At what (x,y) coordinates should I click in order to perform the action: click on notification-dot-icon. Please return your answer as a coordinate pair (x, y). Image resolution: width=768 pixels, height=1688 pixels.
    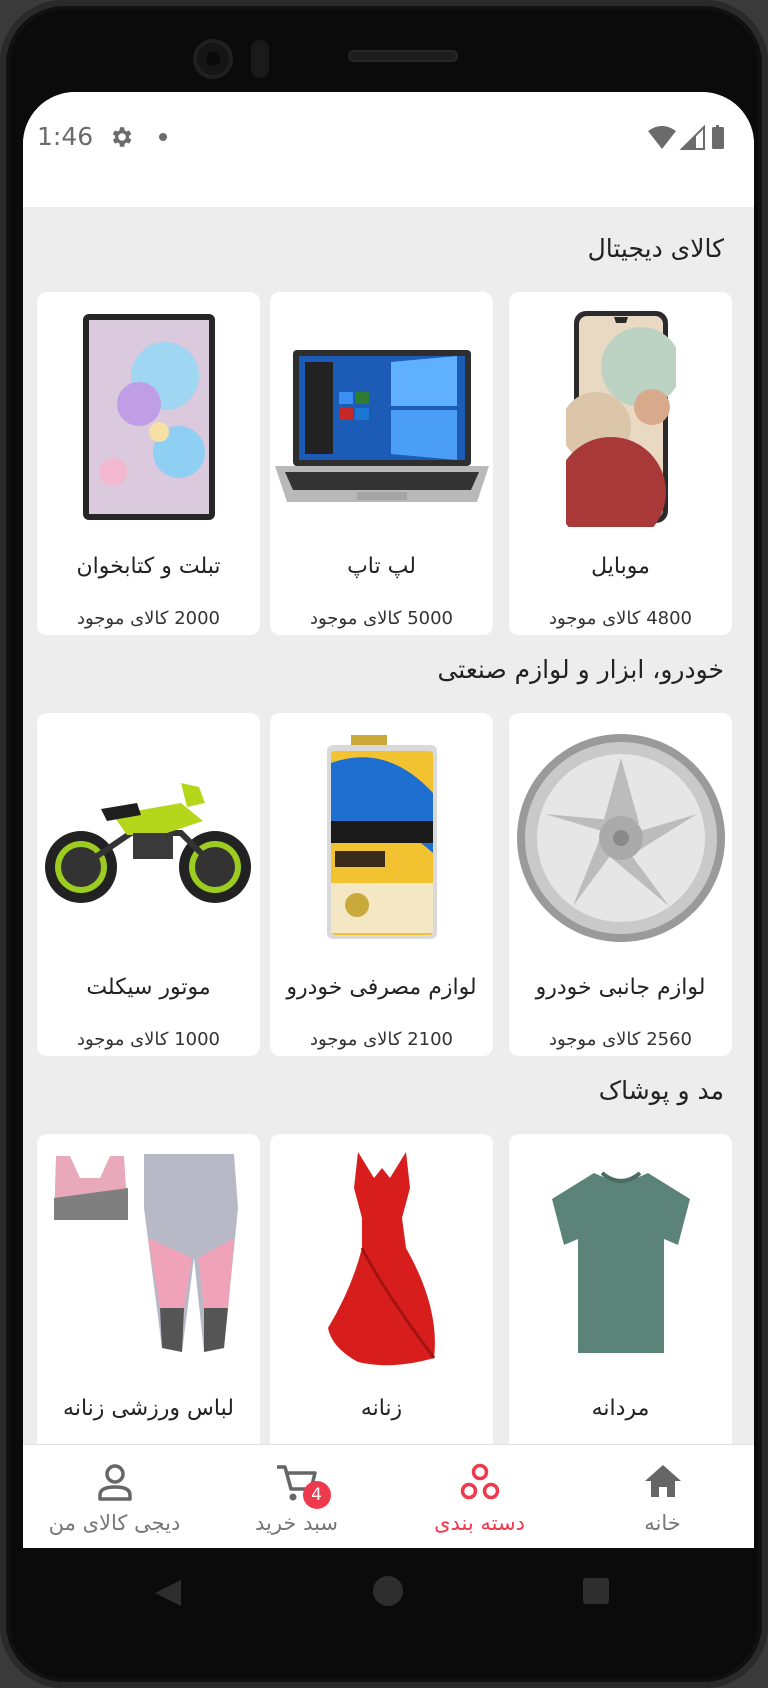
    Looking at the image, I should click on (163, 137).